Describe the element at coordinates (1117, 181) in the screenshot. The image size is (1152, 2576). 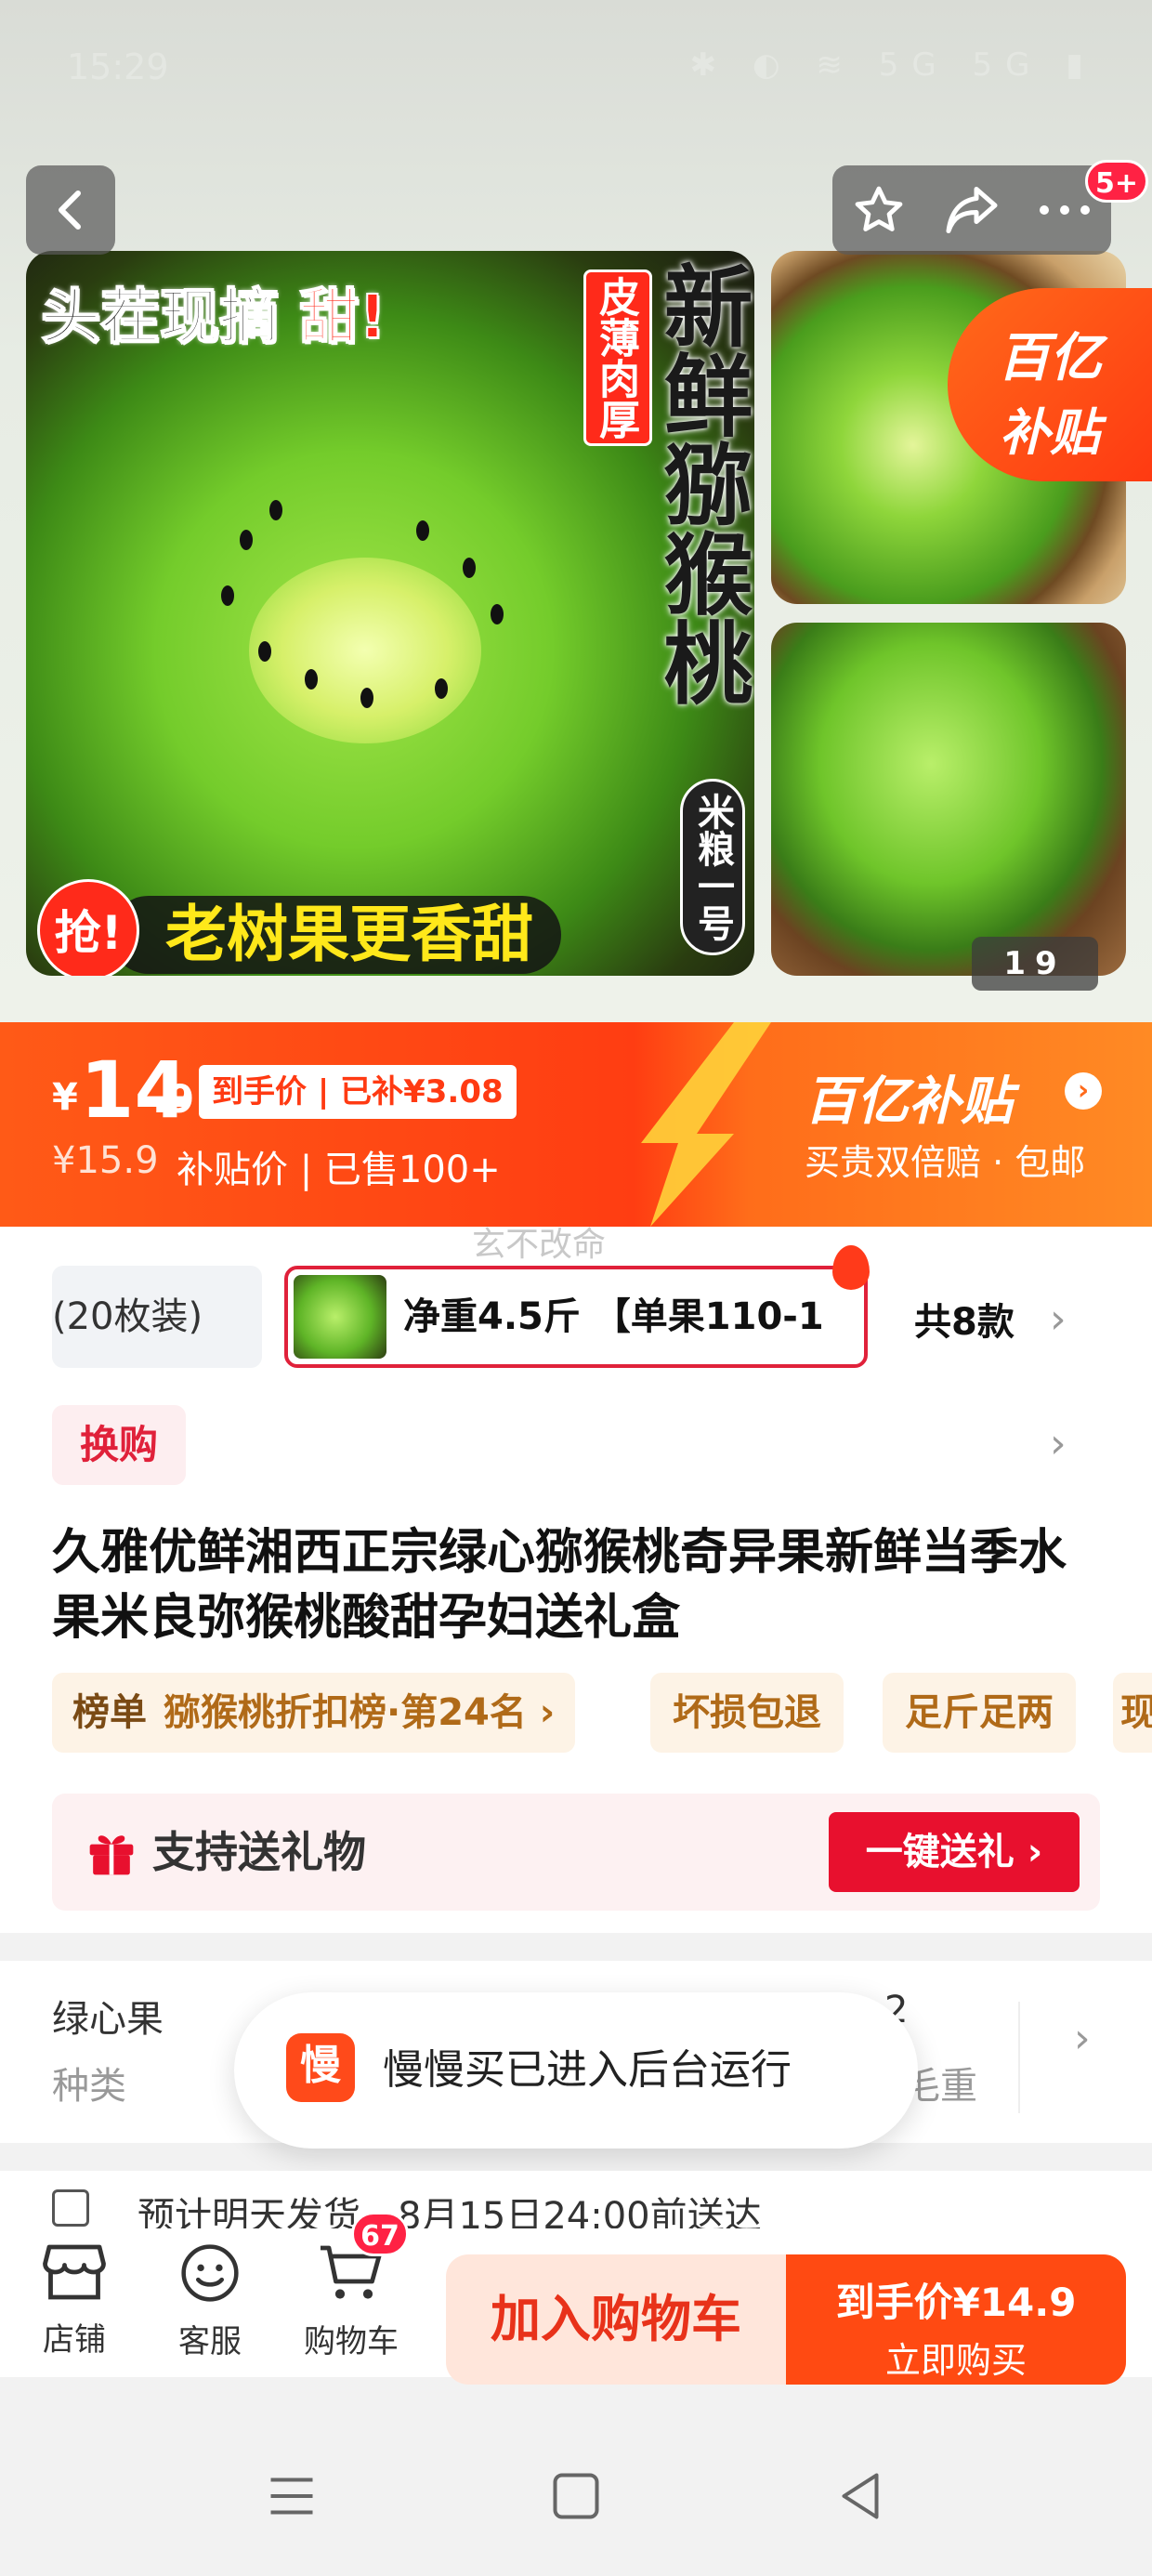
I see `message-badge: 5+` at that location.